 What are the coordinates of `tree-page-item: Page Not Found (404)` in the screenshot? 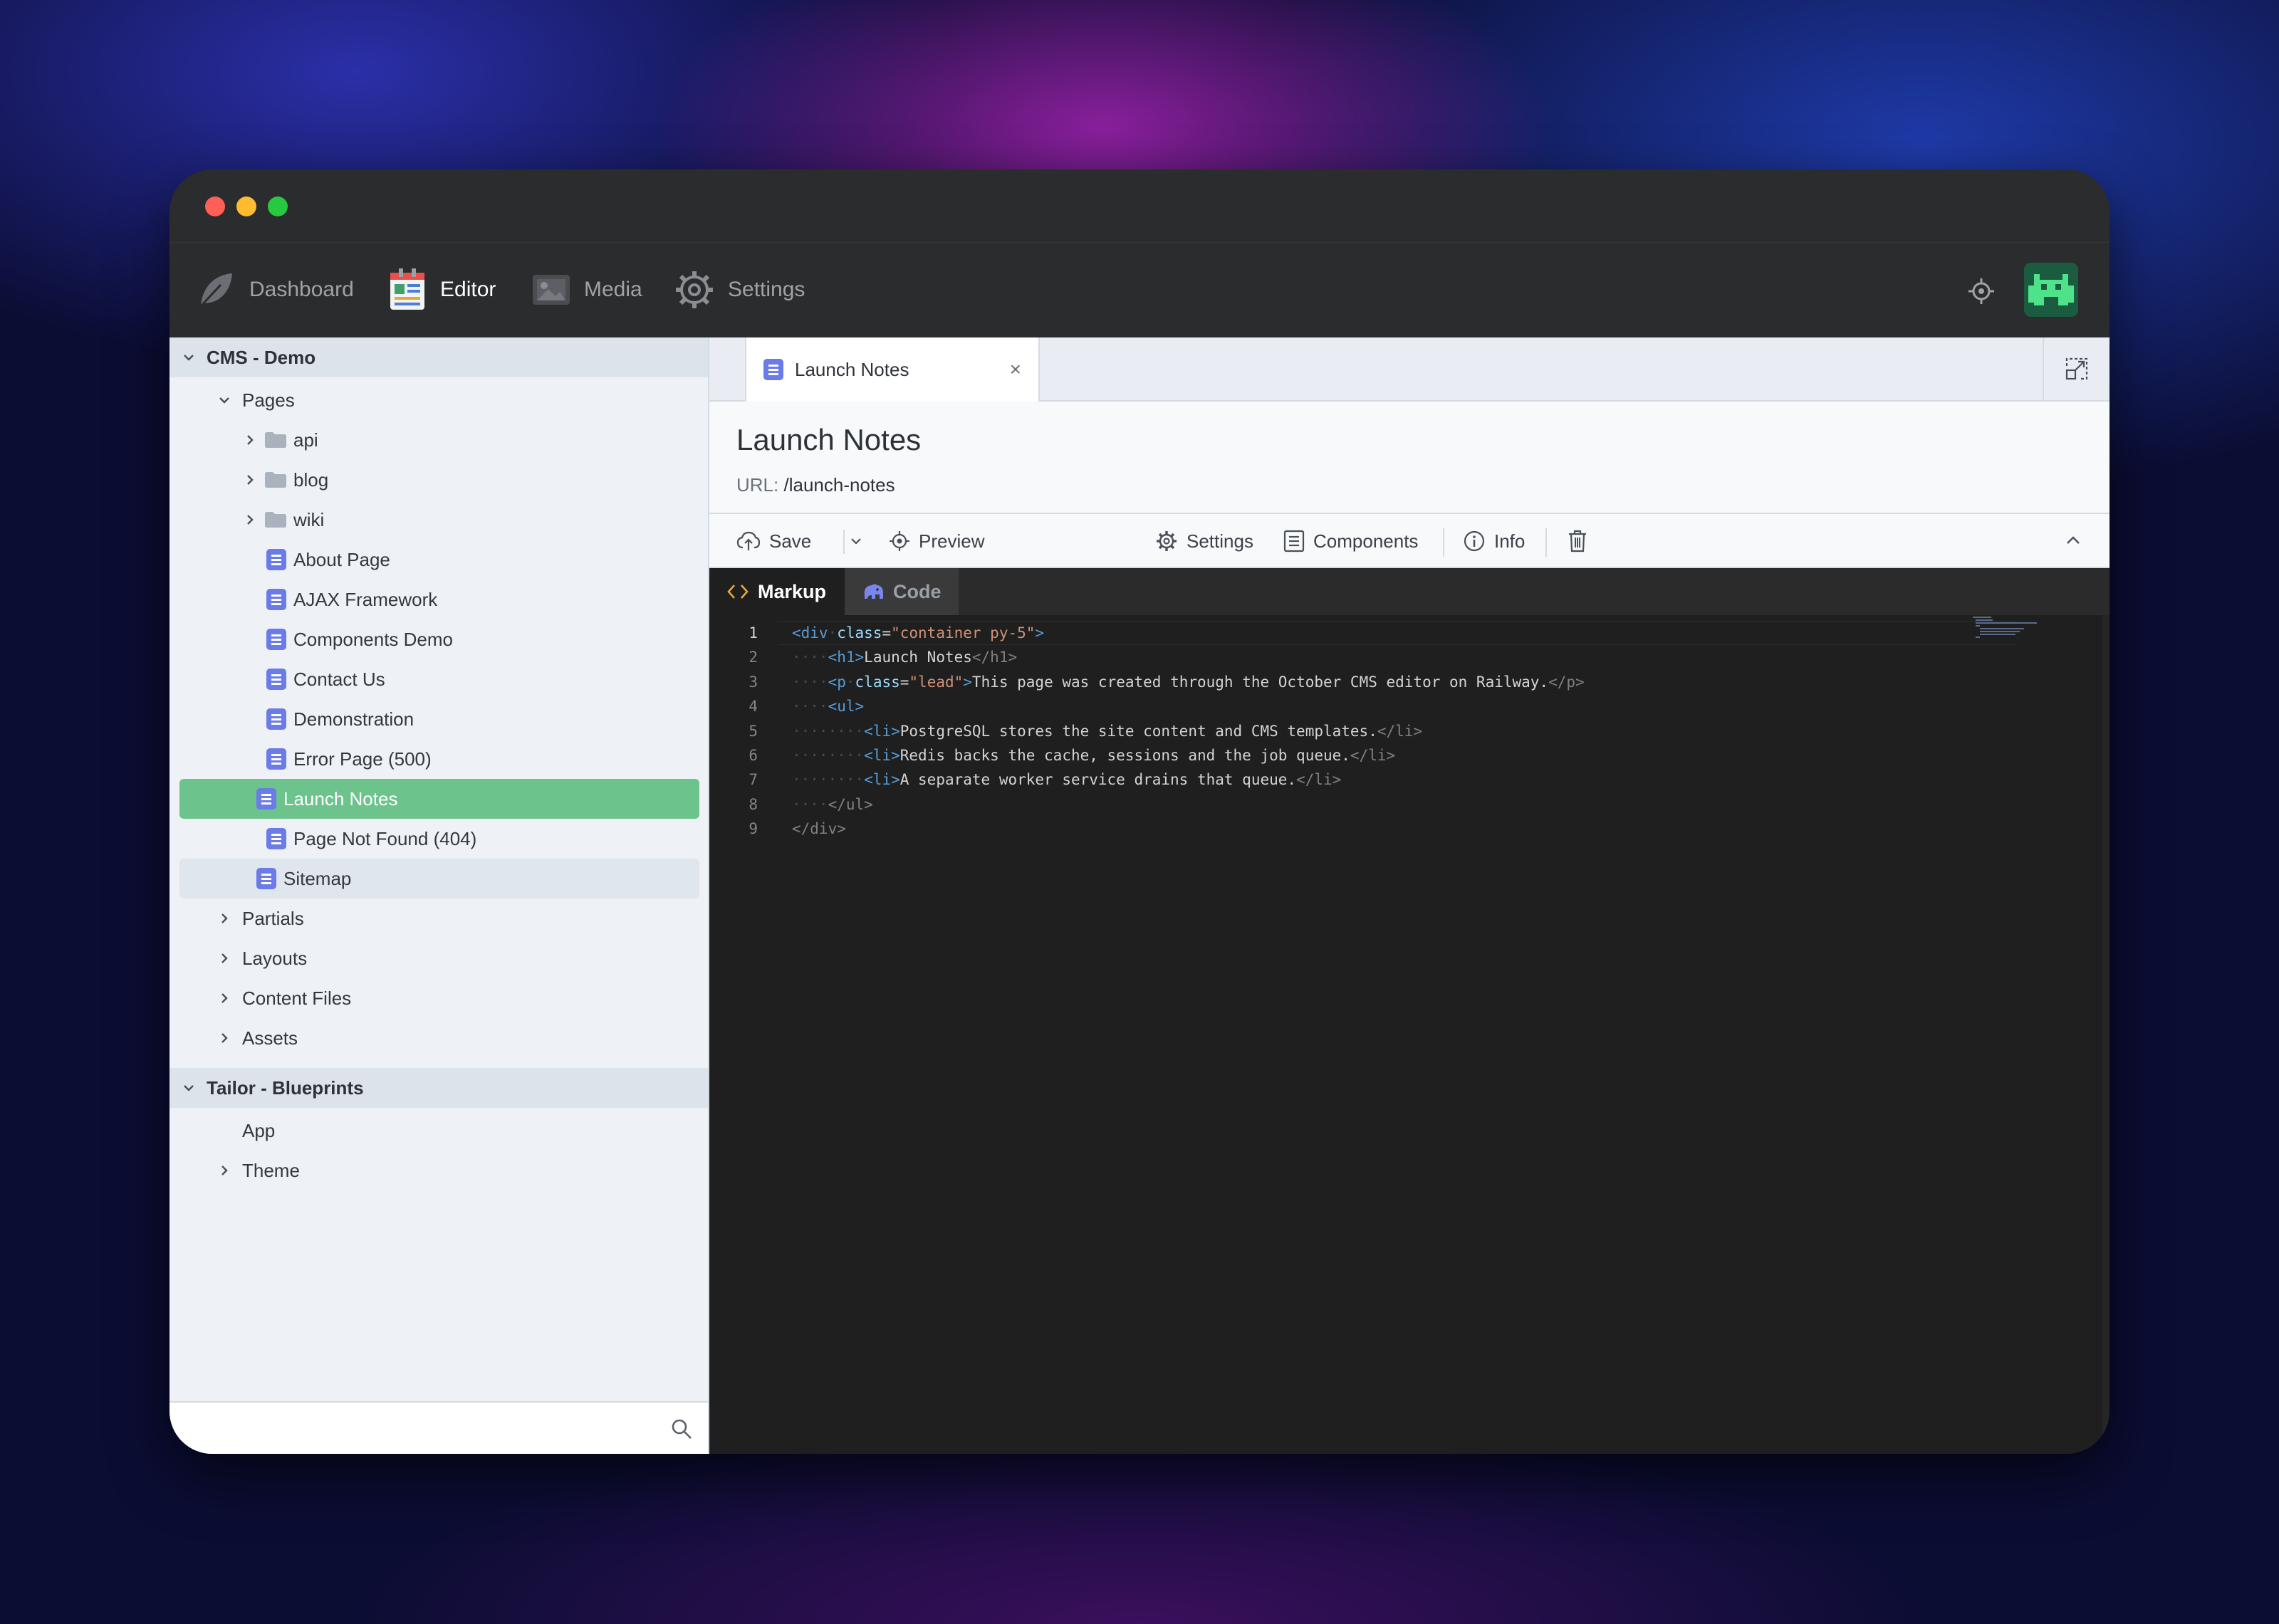 It's located at (439, 839).